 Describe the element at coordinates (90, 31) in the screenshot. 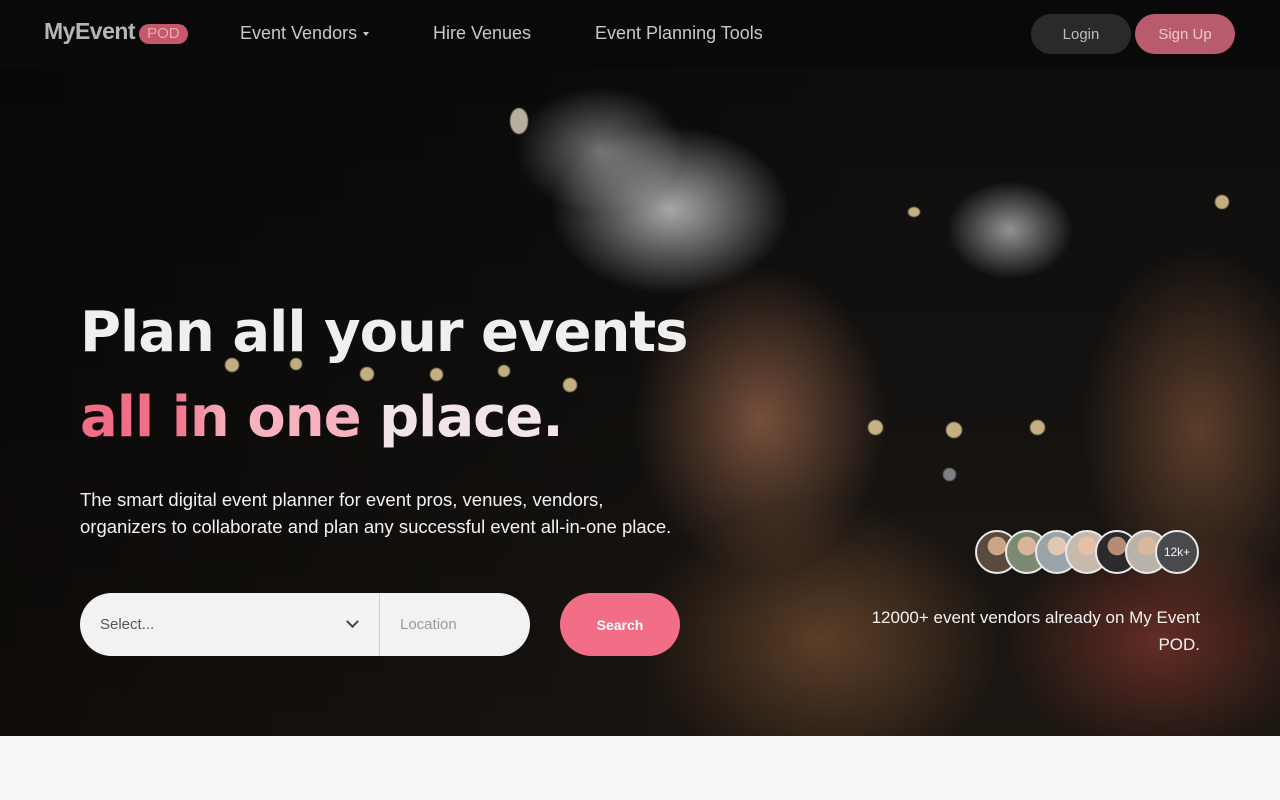

I see `brand-name: MyEvent` at that location.